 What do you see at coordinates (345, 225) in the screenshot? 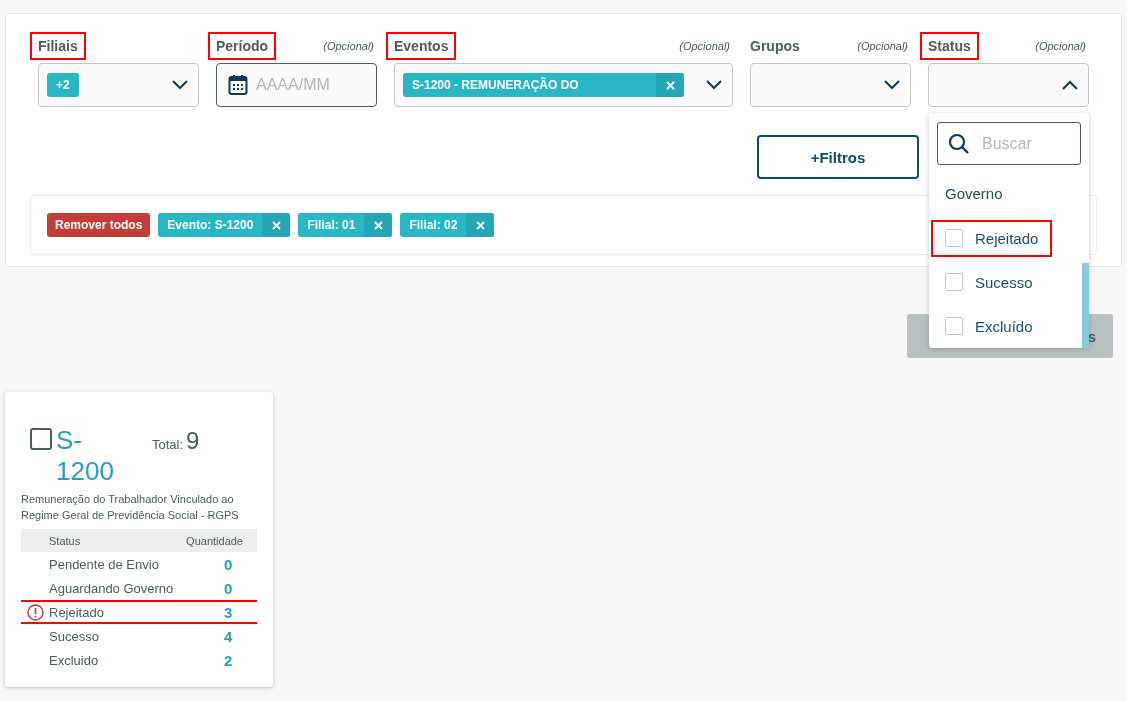
I see `filter-chip: Filial: 01` at bounding box center [345, 225].